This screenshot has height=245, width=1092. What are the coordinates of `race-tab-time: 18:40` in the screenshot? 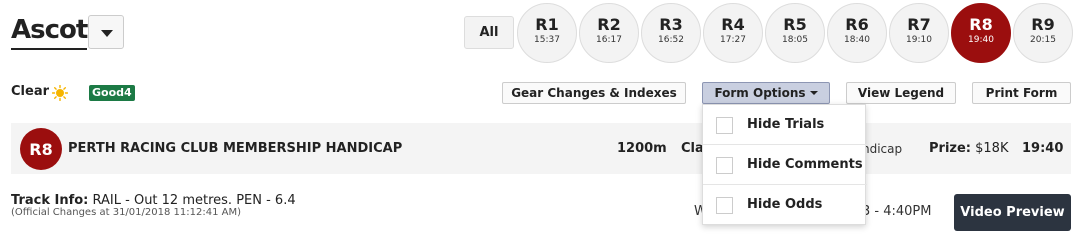 It's located at (857, 40).